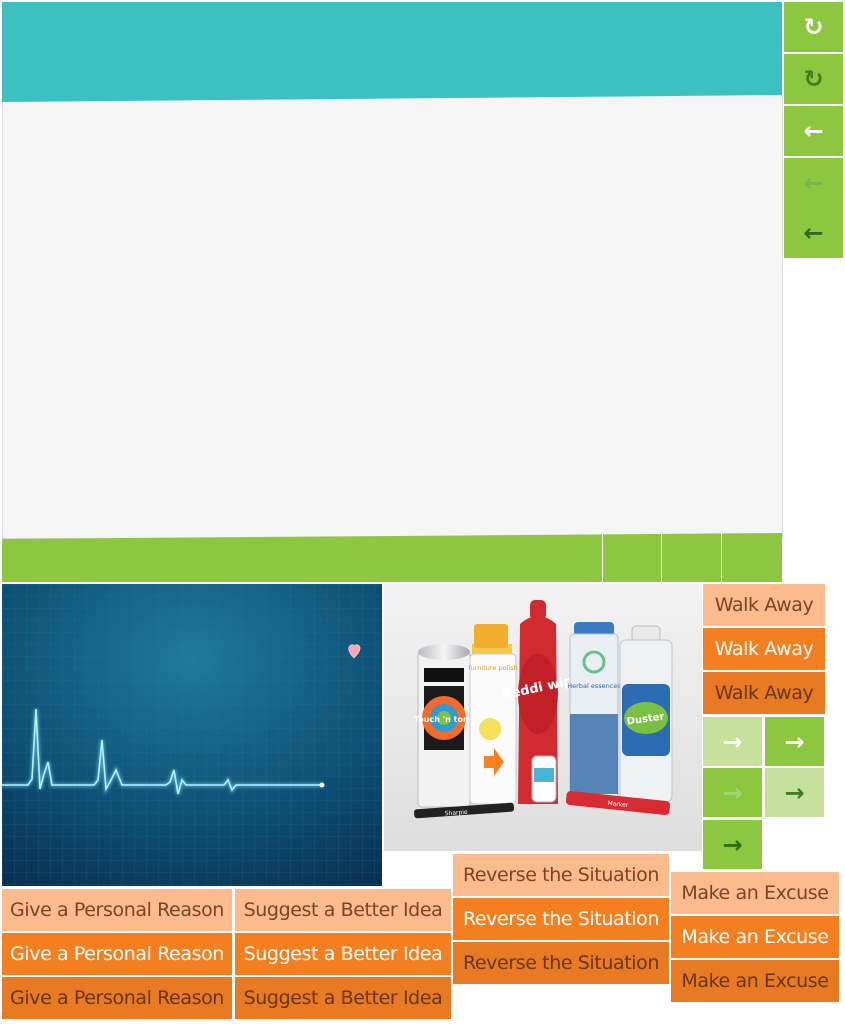 This screenshot has height=1024, width=845. I want to click on personal-reason-tile-3: Give a Personal Reason, so click(117, 998).